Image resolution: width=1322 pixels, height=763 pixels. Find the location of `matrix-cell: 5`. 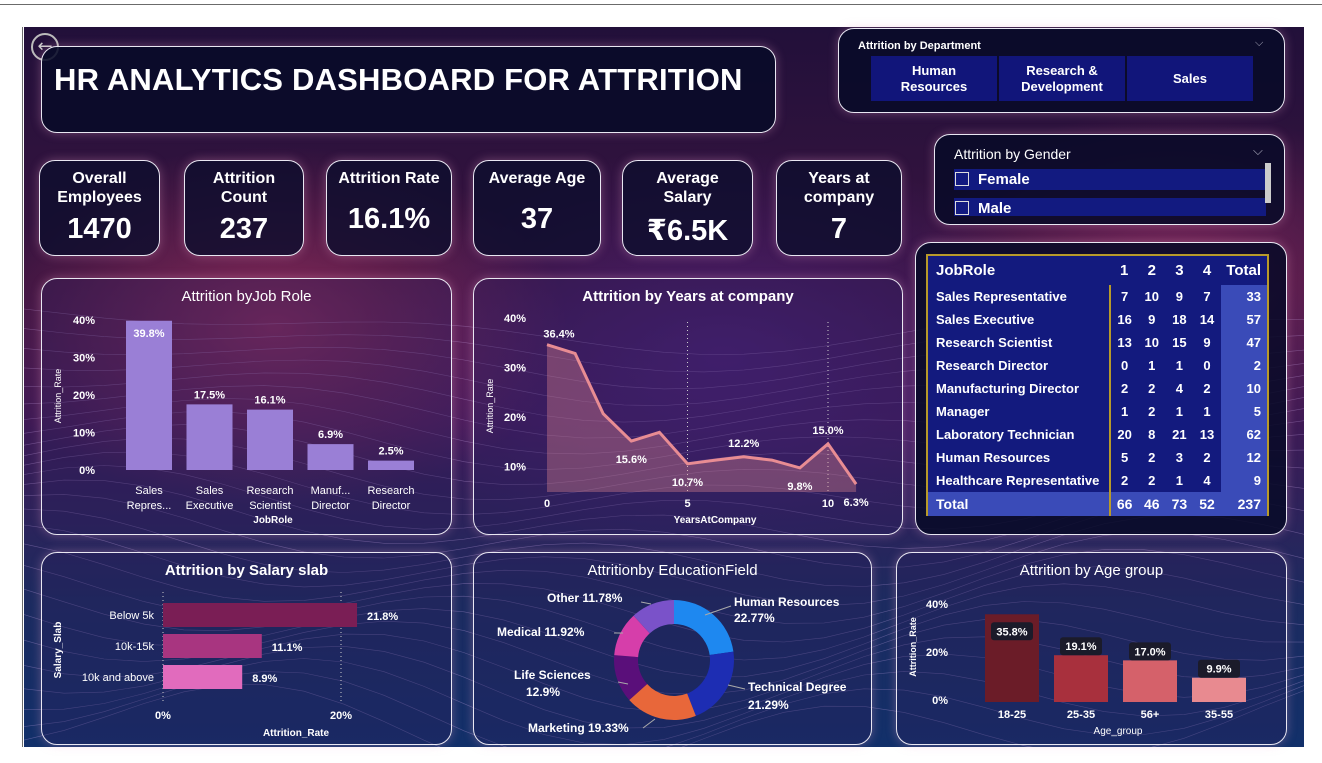

matrix-cell: 5 is located at coordinates (1124, 457).